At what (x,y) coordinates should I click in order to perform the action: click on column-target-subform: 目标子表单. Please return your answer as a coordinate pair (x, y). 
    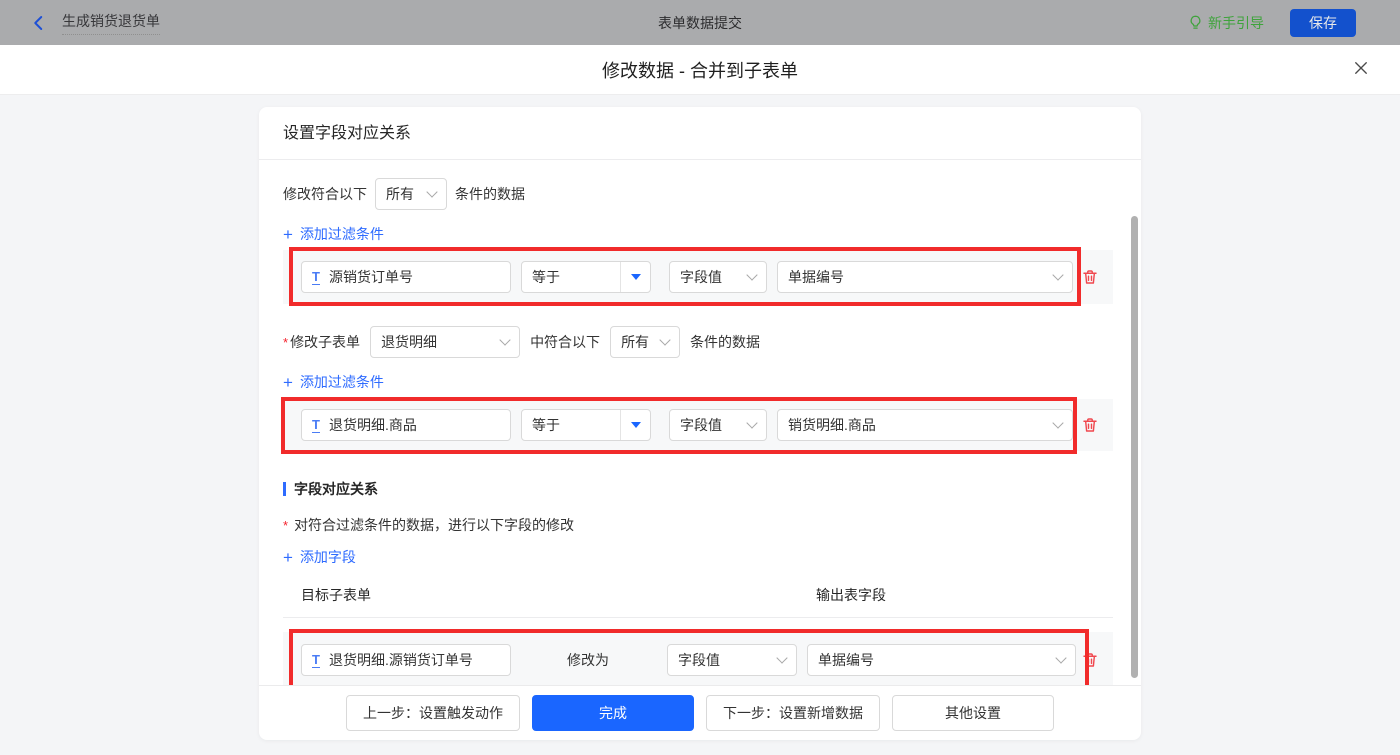
    Looking at the image, I should click on (336, 595).